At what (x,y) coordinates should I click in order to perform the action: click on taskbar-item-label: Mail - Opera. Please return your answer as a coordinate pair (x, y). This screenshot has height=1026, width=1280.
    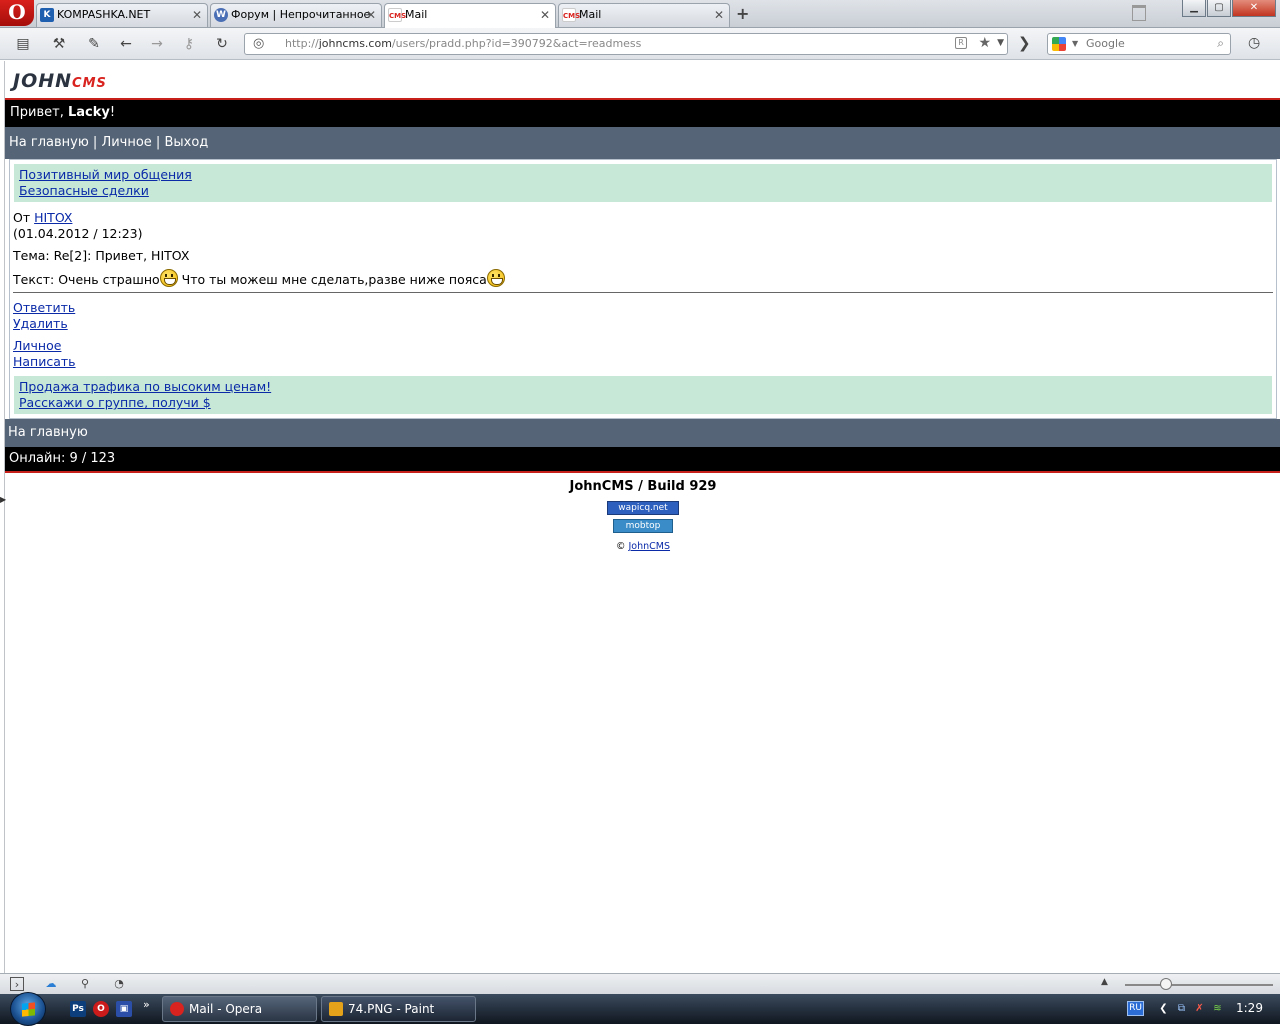
    Looking at the image, I should click on (226, 1009).